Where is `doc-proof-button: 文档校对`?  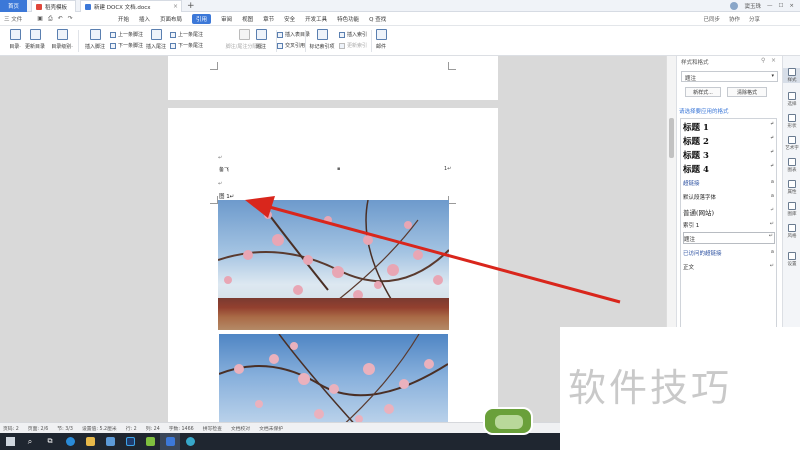
doc-proof-button: 文档校对 is located at coordinates (240, 428).